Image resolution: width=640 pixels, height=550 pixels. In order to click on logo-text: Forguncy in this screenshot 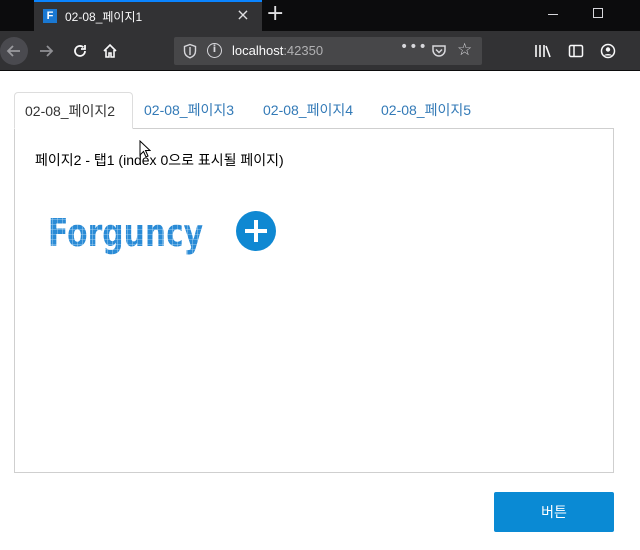, I will do `click(125, 233)`.